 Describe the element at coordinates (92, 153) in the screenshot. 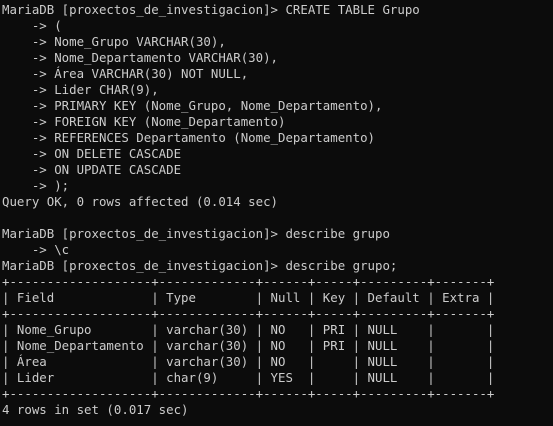

I see `continuation-line: -> ON DELETE CASCADE` at that location.